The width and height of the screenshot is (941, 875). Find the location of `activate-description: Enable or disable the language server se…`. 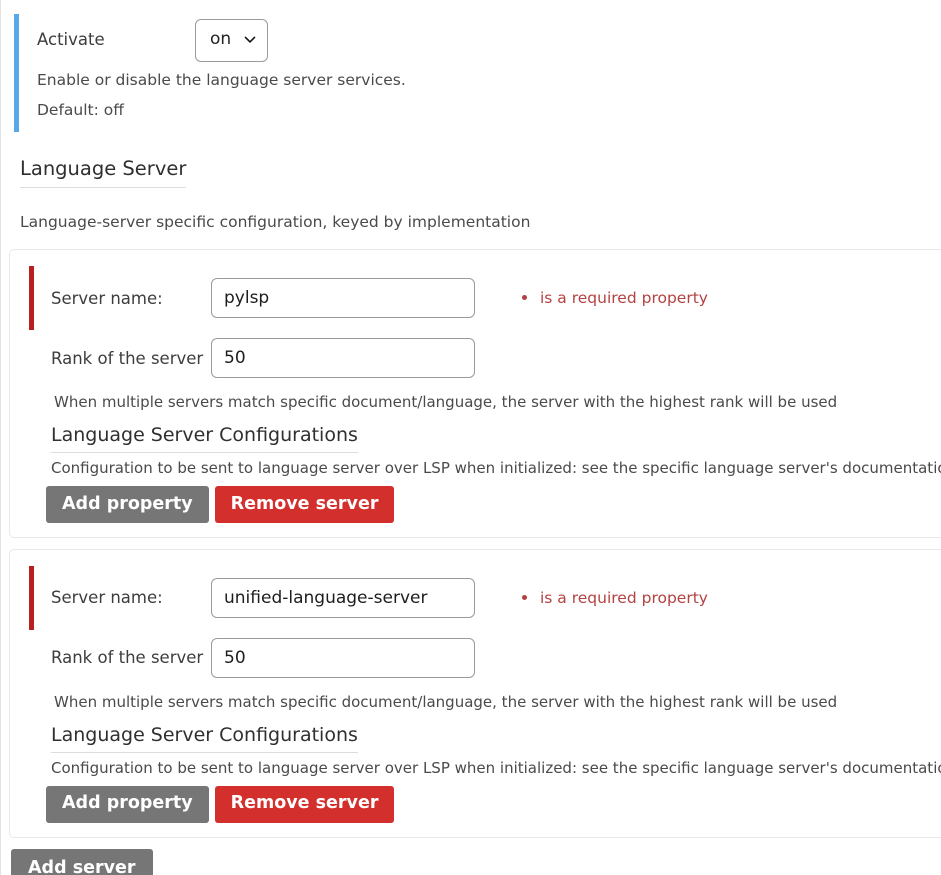

activate-description: Enable or disable the language server se… is located at coordinates (221, 80).